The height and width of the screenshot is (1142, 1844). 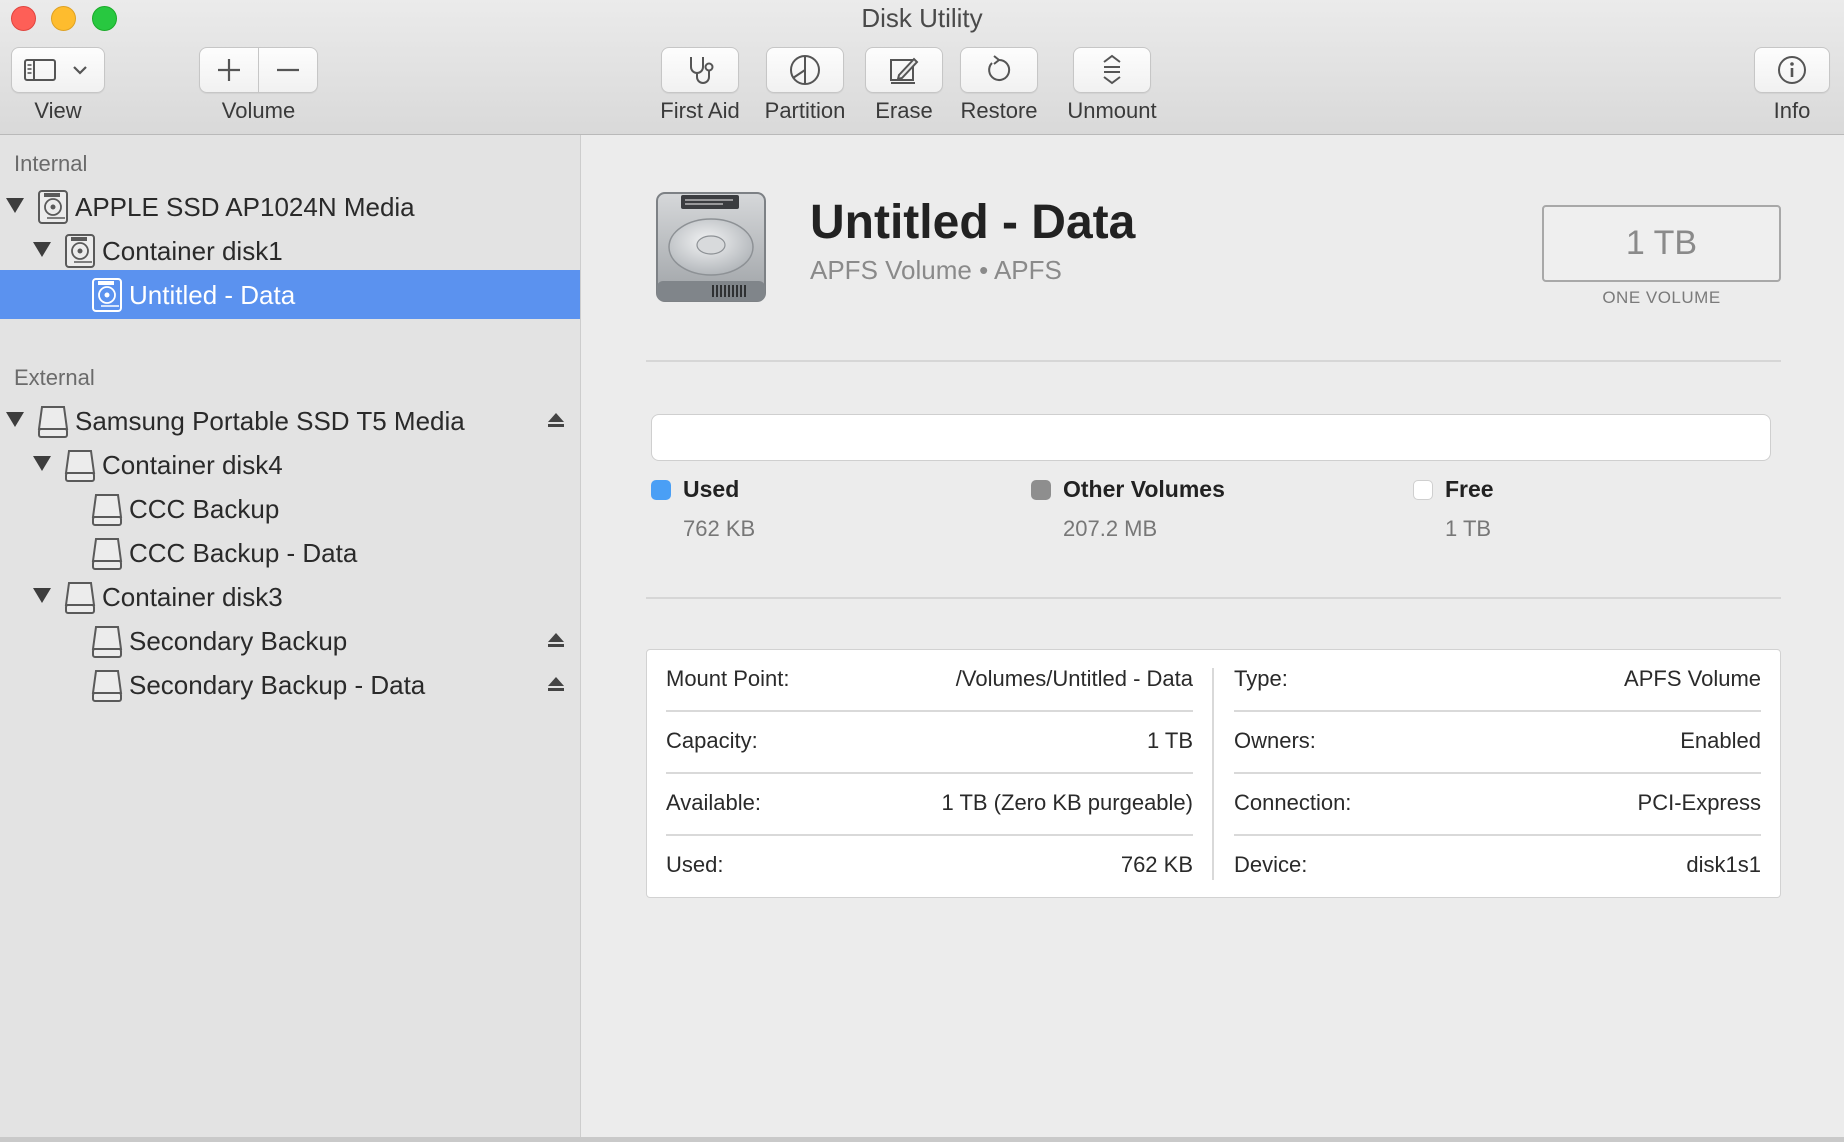 I want to click on sidebar-item-ccc-backup: CCC Backup, so click(x=290, y=508).